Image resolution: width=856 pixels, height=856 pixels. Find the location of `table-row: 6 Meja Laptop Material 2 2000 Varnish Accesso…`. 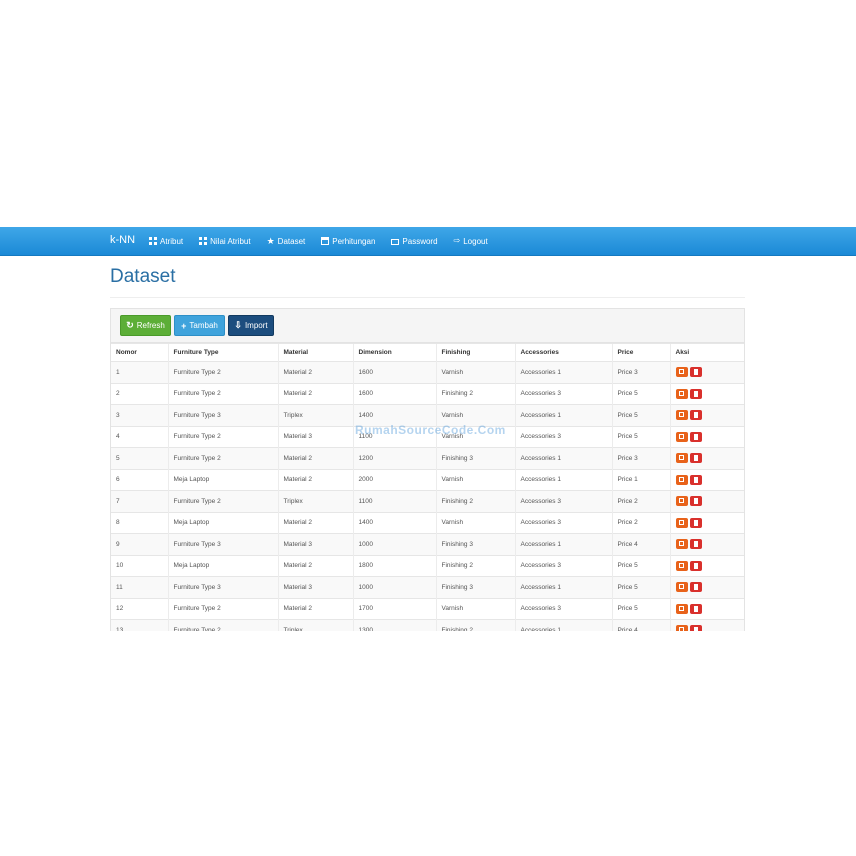

table-row: 6 Meja Laptop Material 2 2000 Varnish Accesso… is located at coordinates (427, 479).